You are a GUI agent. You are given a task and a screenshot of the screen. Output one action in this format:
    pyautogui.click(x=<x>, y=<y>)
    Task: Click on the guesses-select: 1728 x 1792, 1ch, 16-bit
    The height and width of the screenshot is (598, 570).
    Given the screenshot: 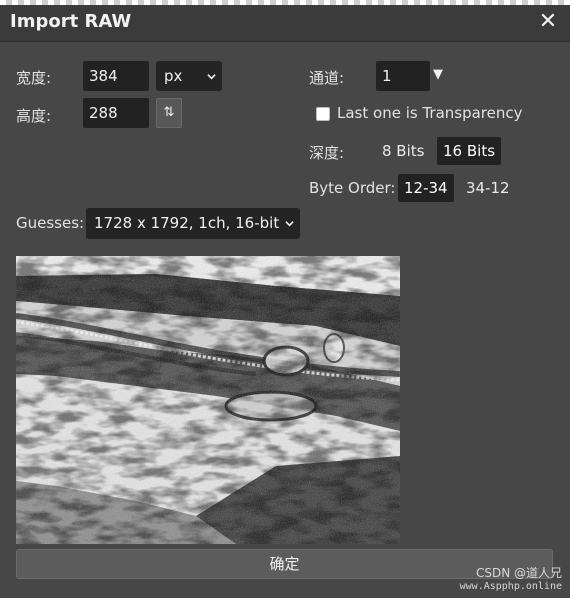 What is the action you would take?
    pyautogui.click(x=193, y=223)
    